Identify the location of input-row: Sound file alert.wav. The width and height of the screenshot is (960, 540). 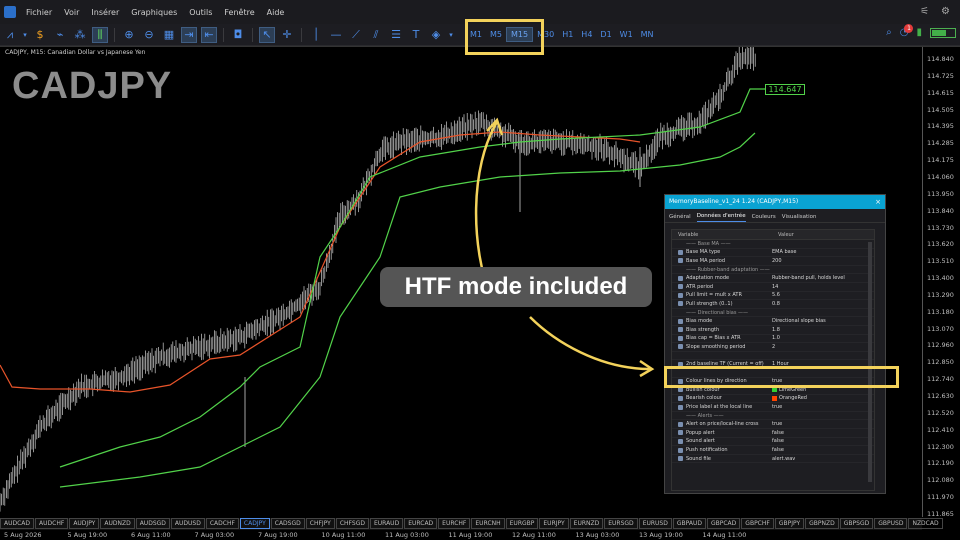
(773, 459).